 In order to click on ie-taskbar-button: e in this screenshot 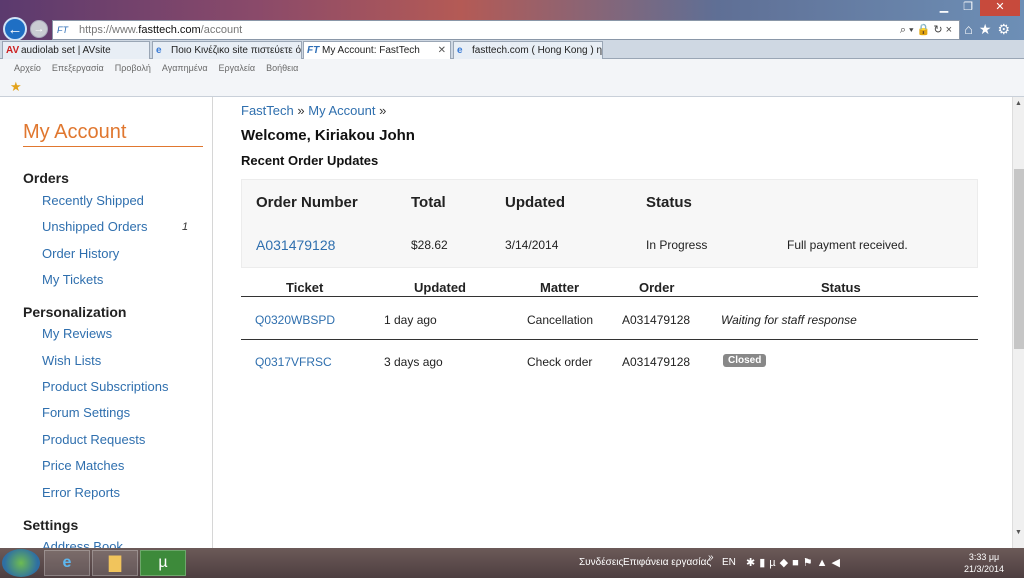, I will do `click(67, 563)`.